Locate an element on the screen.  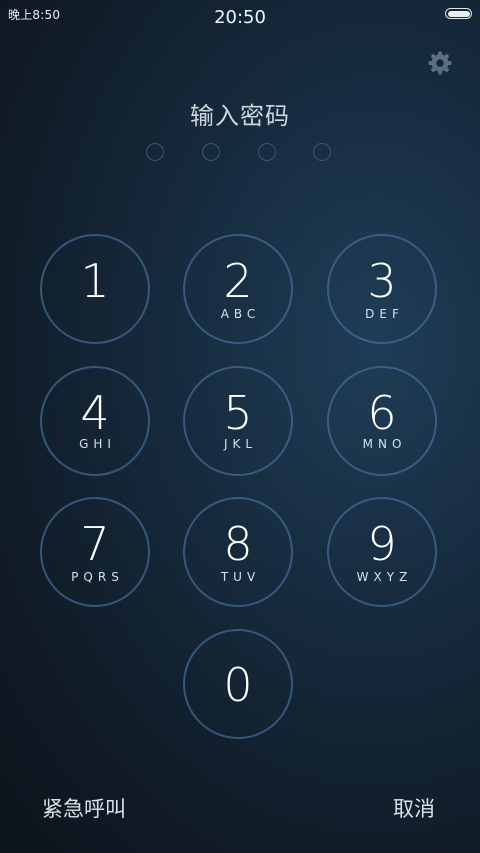
key-digit: 1 is located at coordinates (95, 281).